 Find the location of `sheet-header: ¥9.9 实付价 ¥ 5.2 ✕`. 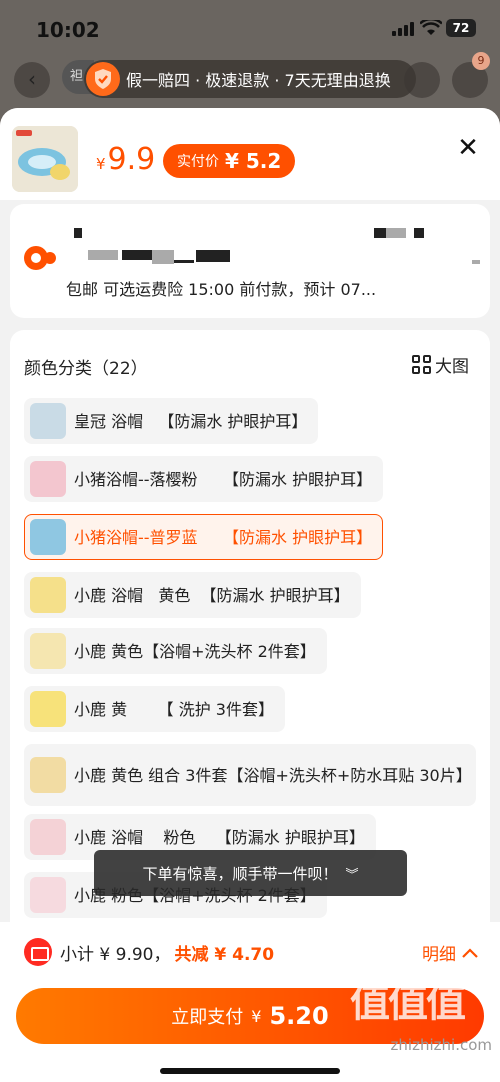

sheet-header: ¥9.9 实付价 ¥ 5.2 ✕ is located at coordinates (250, 154).